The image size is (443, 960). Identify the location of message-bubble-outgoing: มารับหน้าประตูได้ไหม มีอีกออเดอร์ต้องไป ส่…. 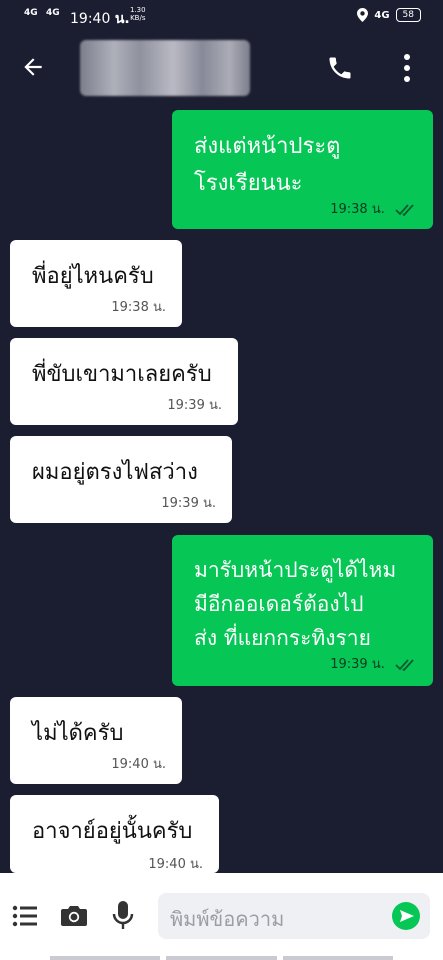
(302, 610).